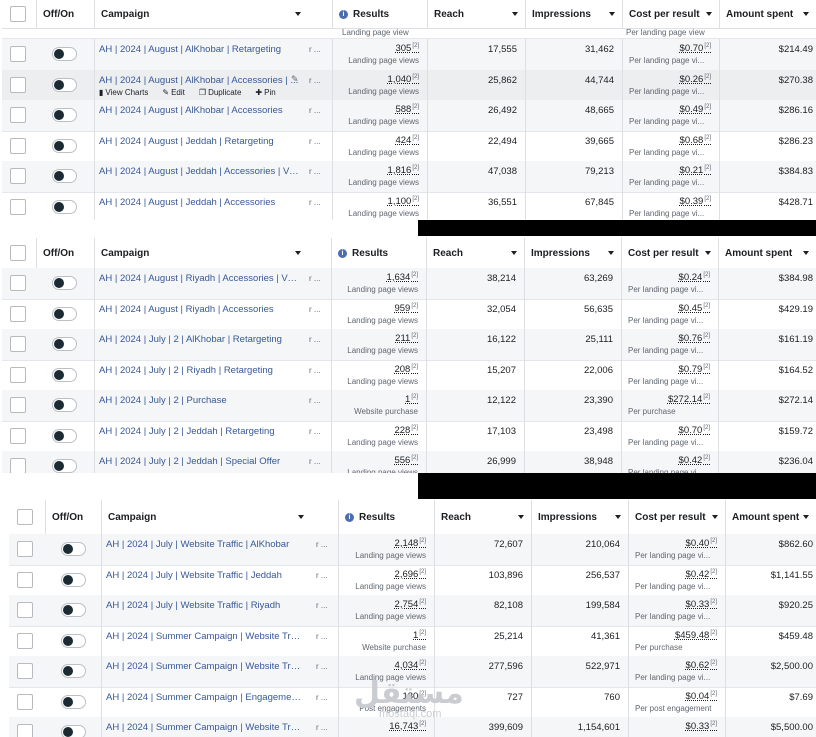  What do you see at coordinates (407, 48) in the screenshot?
I see `results-value: 305[2]` at bounding box center [407, 48].